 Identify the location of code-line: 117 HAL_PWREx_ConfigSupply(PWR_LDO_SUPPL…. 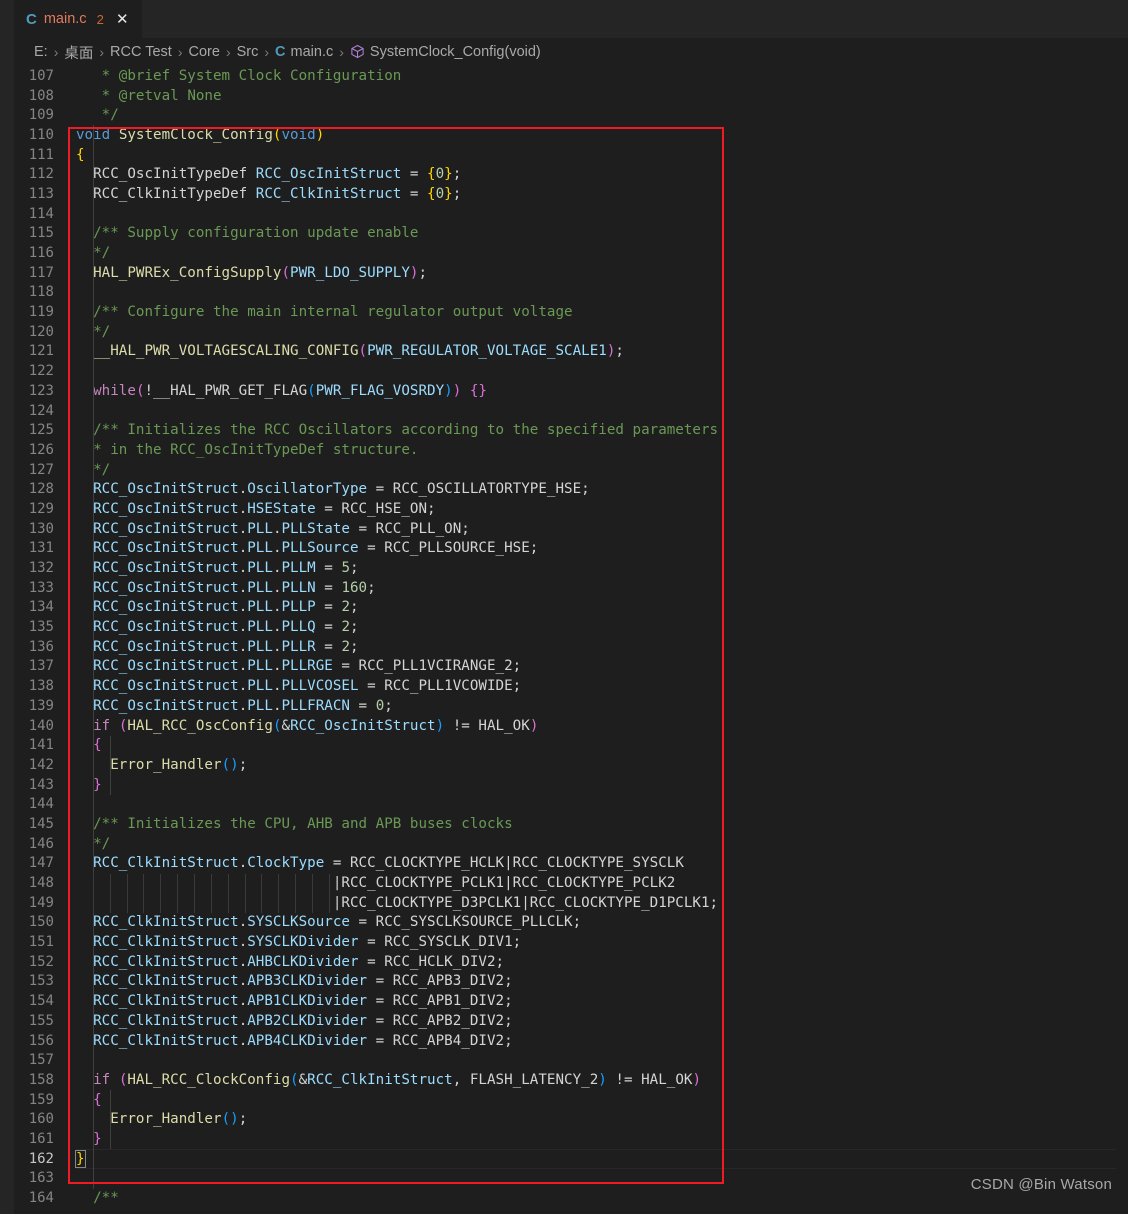
(571, 273).